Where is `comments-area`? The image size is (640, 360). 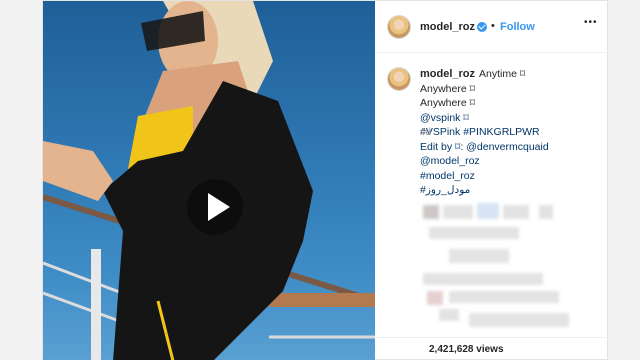 comments-area is located at coordinates (493, 267).